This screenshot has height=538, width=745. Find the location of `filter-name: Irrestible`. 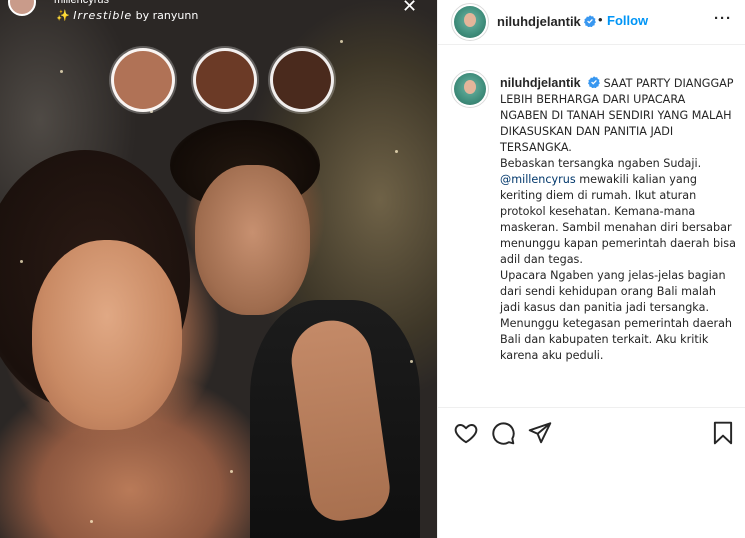

filter-name: Irrestible is located at coordinates (103, 15).